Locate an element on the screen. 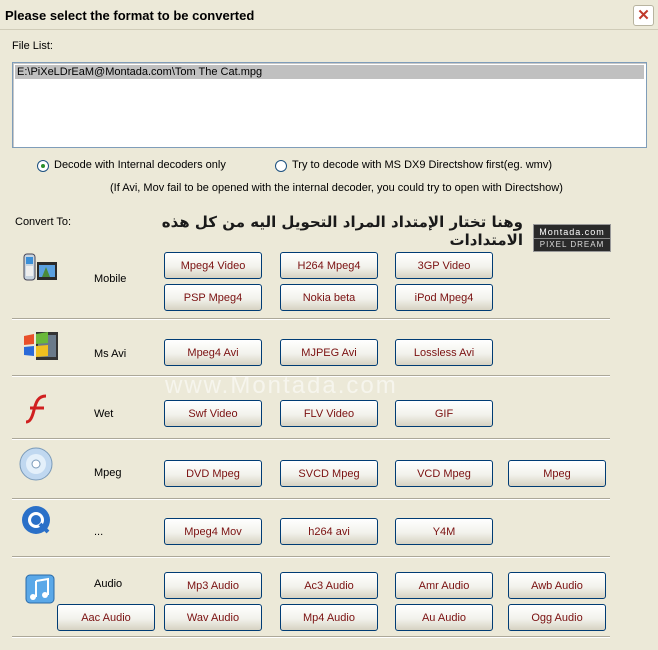 The width and height of the screenshot is (658, 650). mpeg4-mov-button: Mpeg4 Mov is located at coordinates (213, 531).